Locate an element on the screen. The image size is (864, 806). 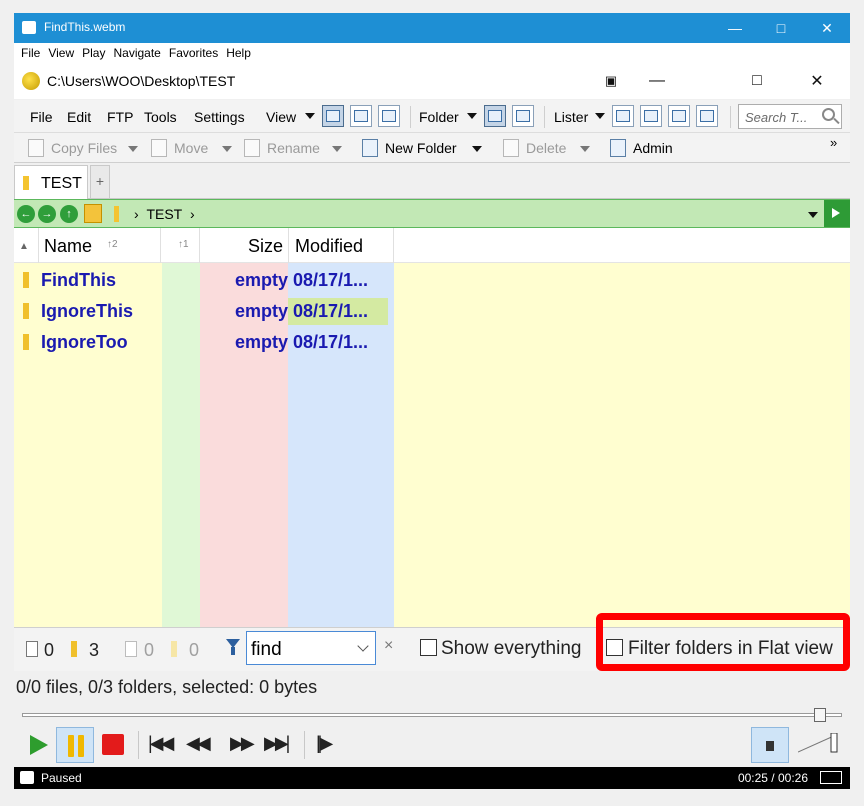
seek-bar is located at coordinates (432, 715).